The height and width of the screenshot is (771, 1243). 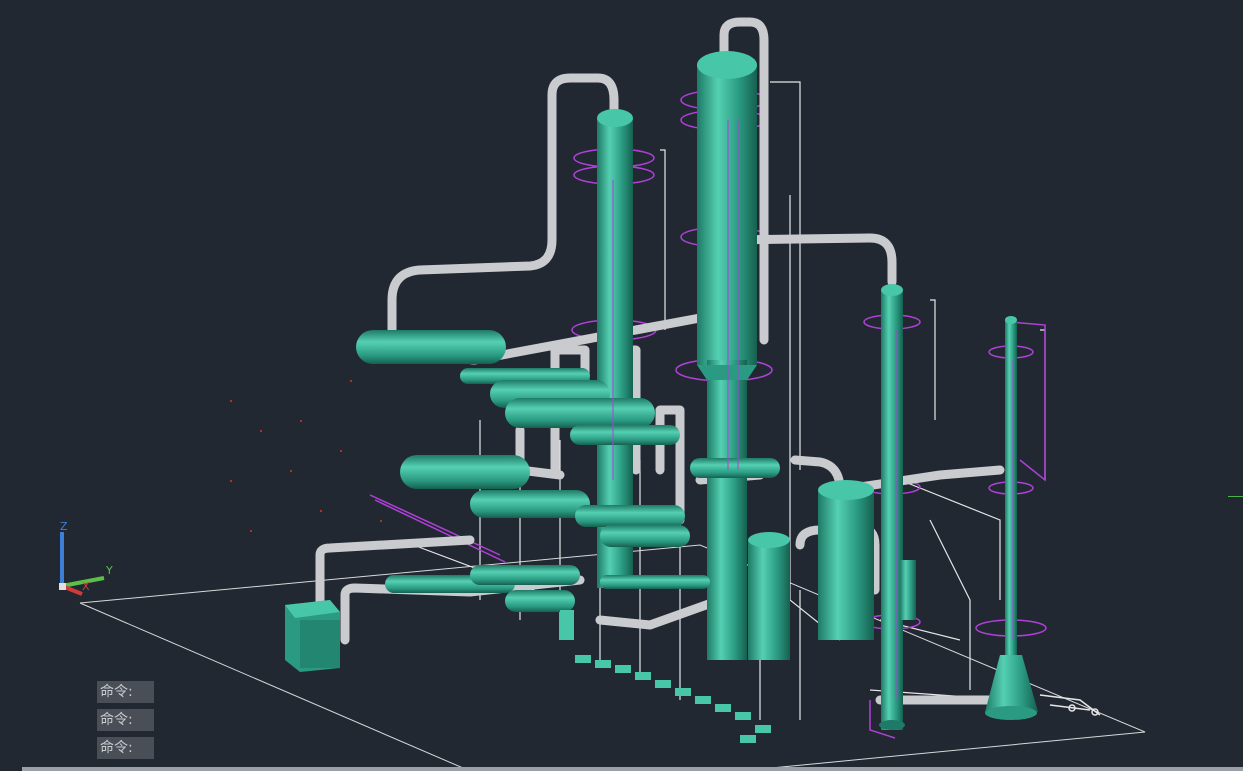 I want to click on crosshair-cursor, so click(x=1235, y=496).